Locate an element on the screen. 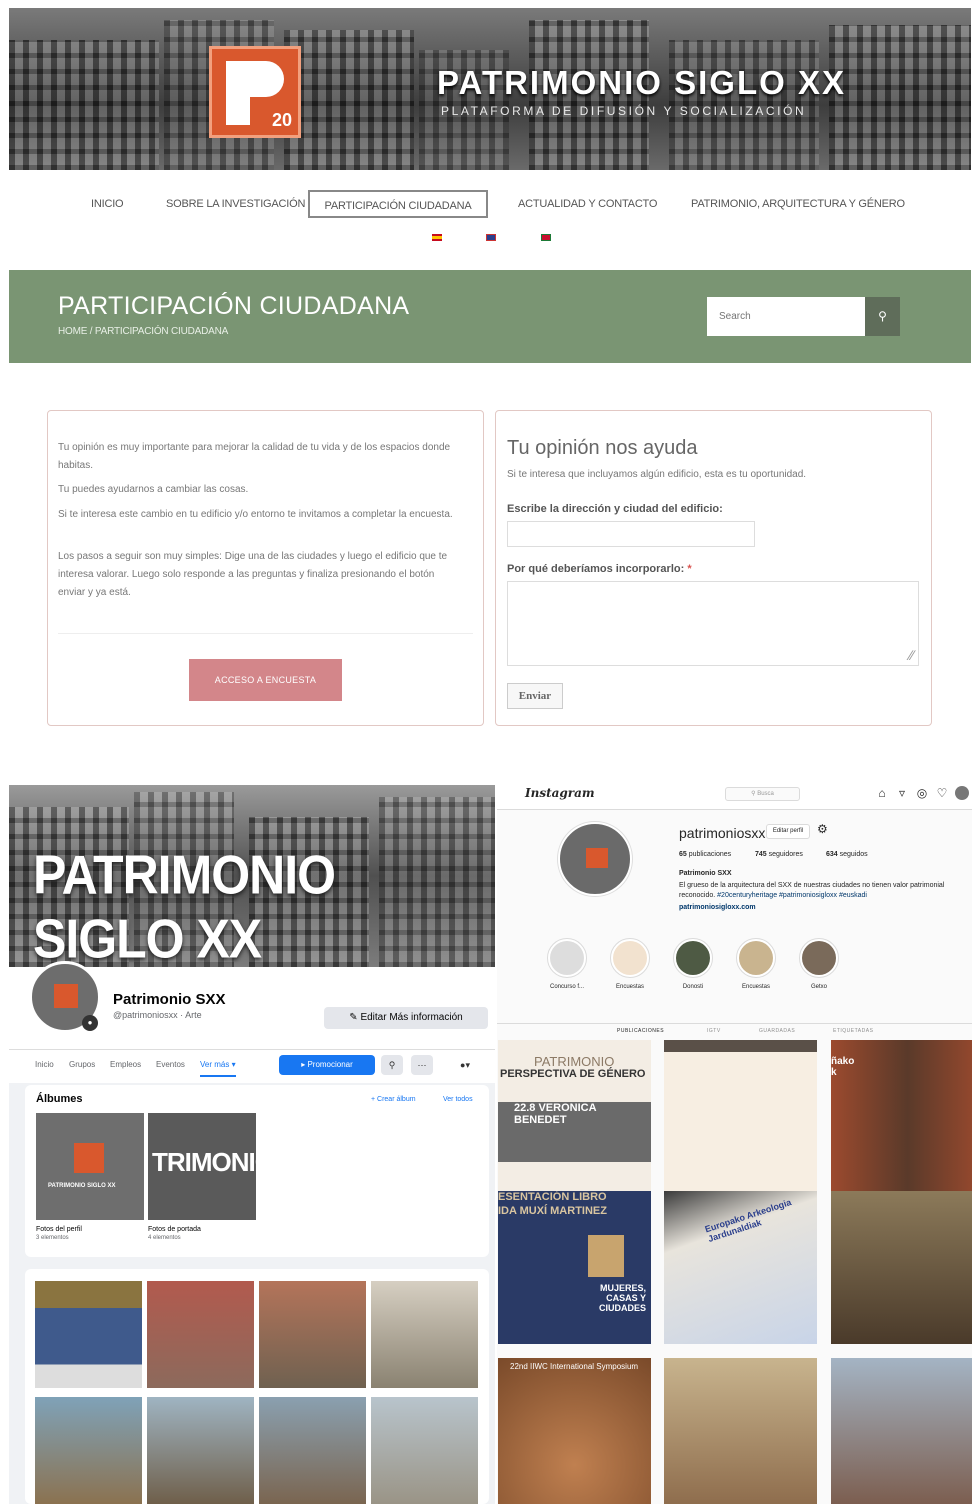 The height and width of the screenshot is (1504, 972). logo-number: 20 is located at coordinates (281, 120).